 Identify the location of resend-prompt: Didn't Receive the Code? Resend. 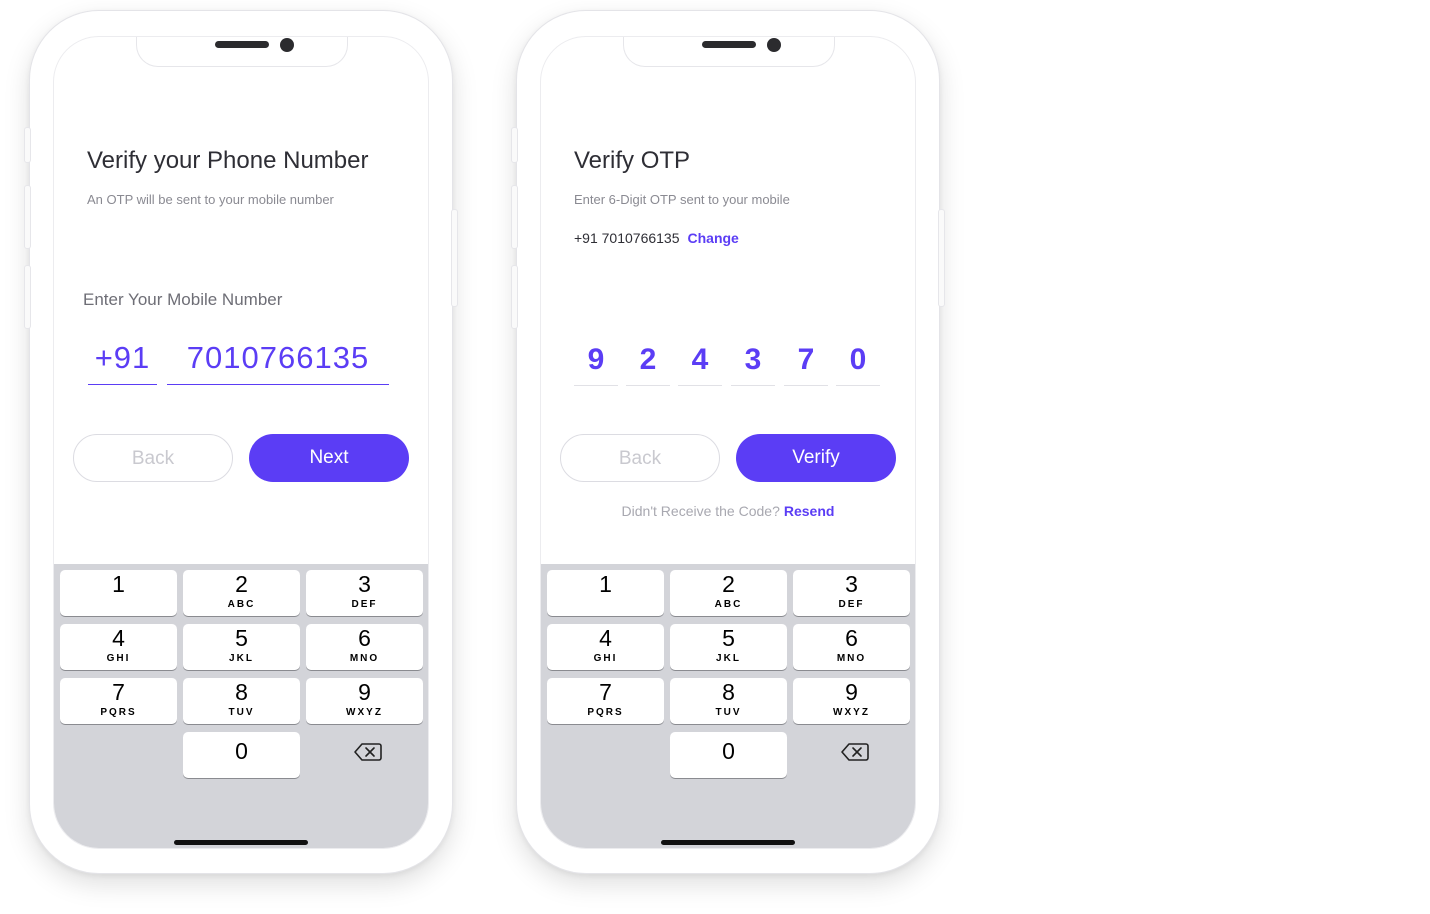
(728, 511).